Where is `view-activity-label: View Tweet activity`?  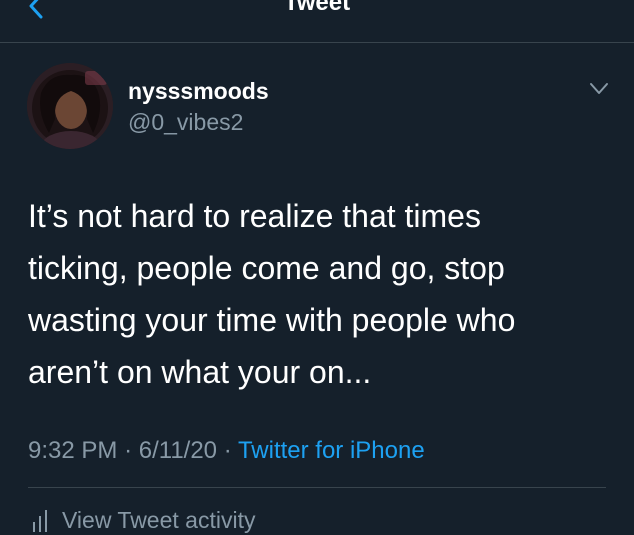 view-activity-label: View Tweet activity is located at coordinates (158, 520).